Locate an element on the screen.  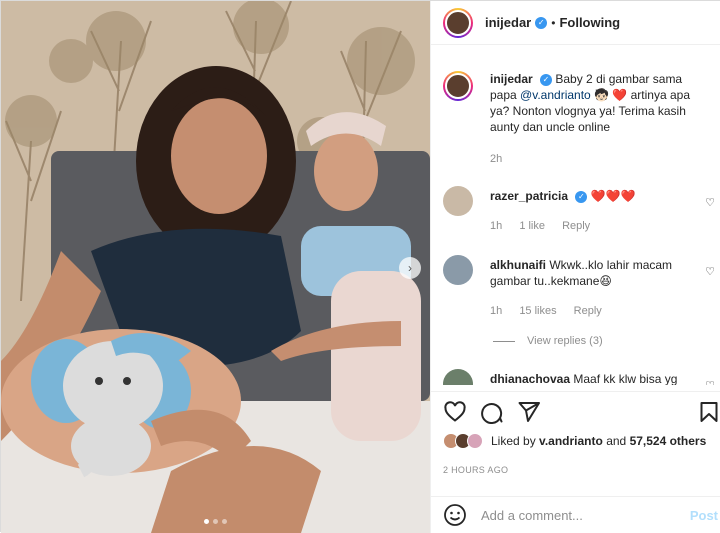
likes-summary: Liked by v.andrianto and 57,524 others is located at coordinates (574, 441).